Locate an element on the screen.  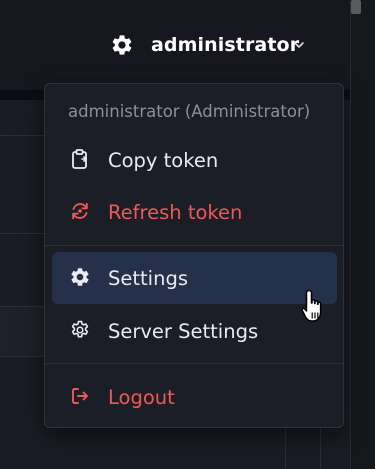
server-settings-label: Server Settings is located at coordinates (183, 331).